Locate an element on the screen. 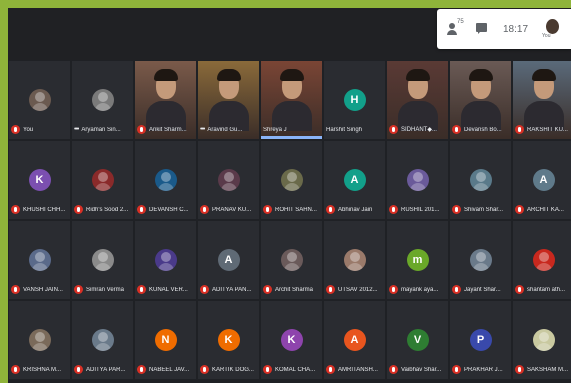  participant-name: Shreya J is located at coordinates (275, 129).